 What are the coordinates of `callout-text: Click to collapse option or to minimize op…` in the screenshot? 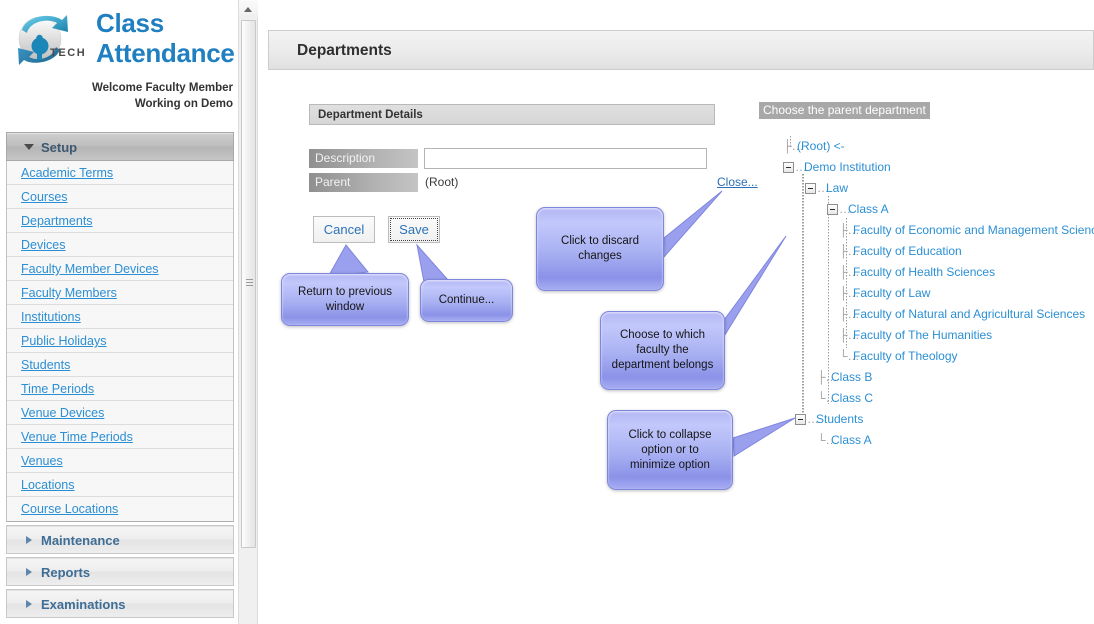 It's located at (670, 449).